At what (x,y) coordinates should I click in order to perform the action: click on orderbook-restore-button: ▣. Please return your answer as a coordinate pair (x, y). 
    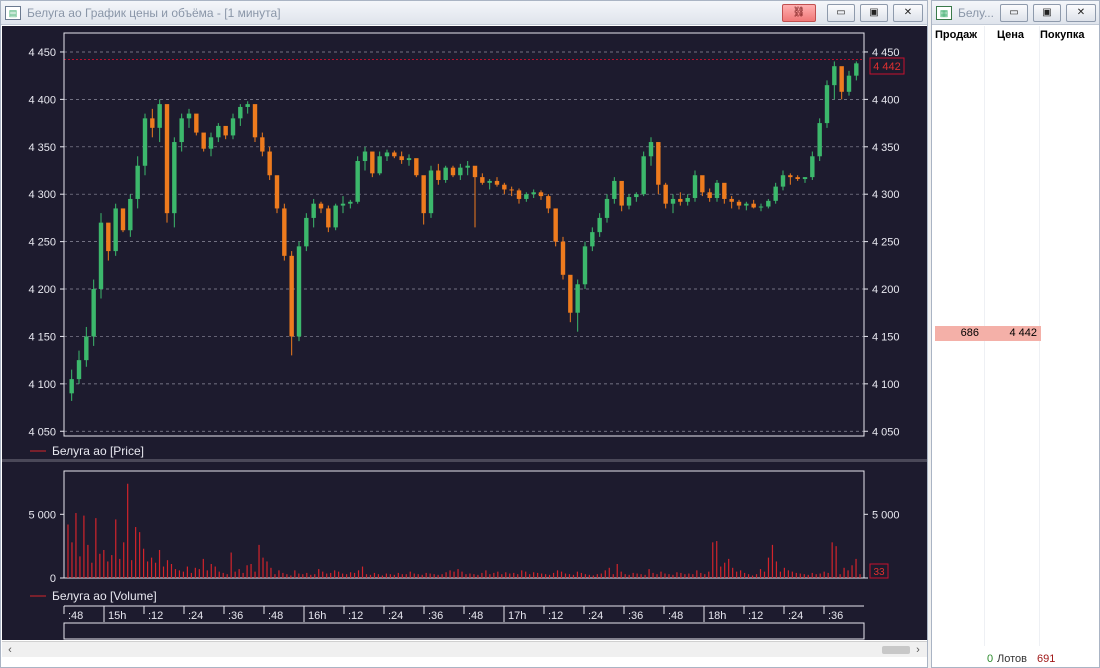
    Looking at the image, I should click on (1047, 13).